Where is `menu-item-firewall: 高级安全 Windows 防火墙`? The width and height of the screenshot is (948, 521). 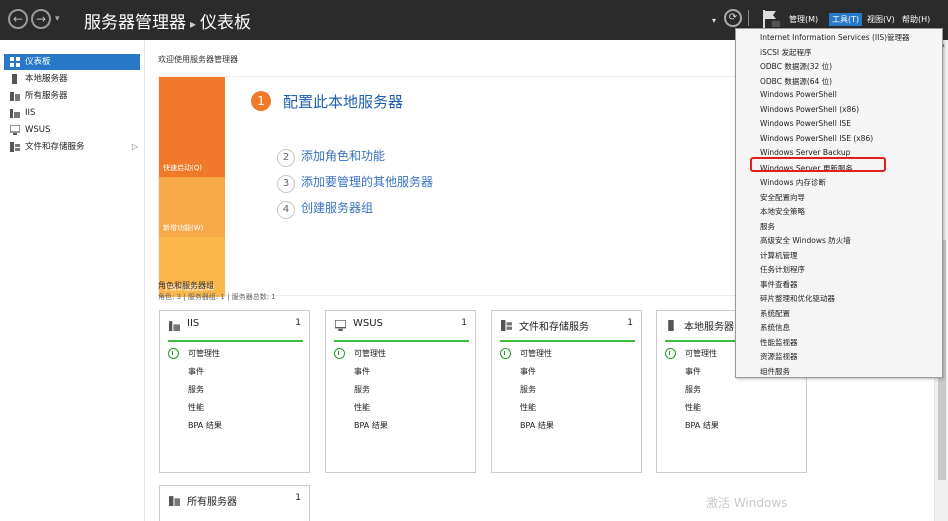
menu-item-firewall: 高级安全 Windows 防火墙 is located at coordinates (805, 240).